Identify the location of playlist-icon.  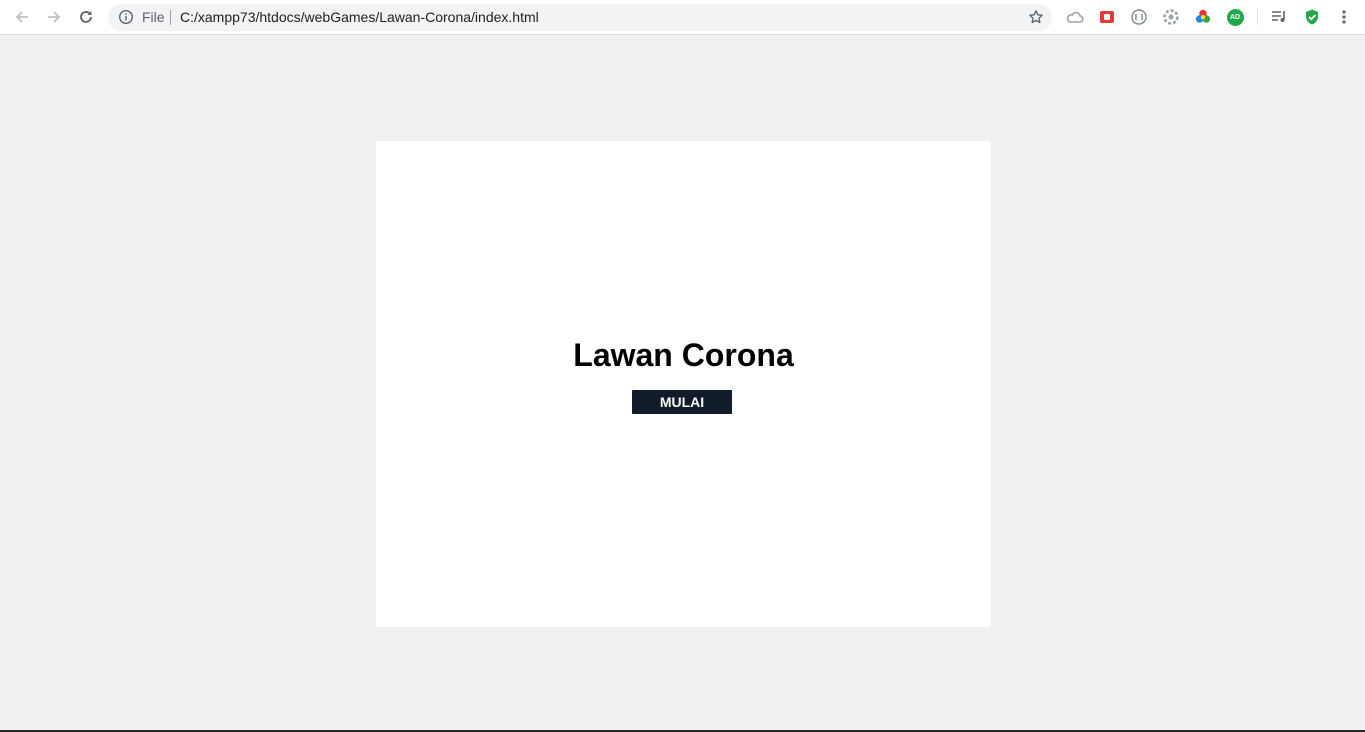
(1278, 16).